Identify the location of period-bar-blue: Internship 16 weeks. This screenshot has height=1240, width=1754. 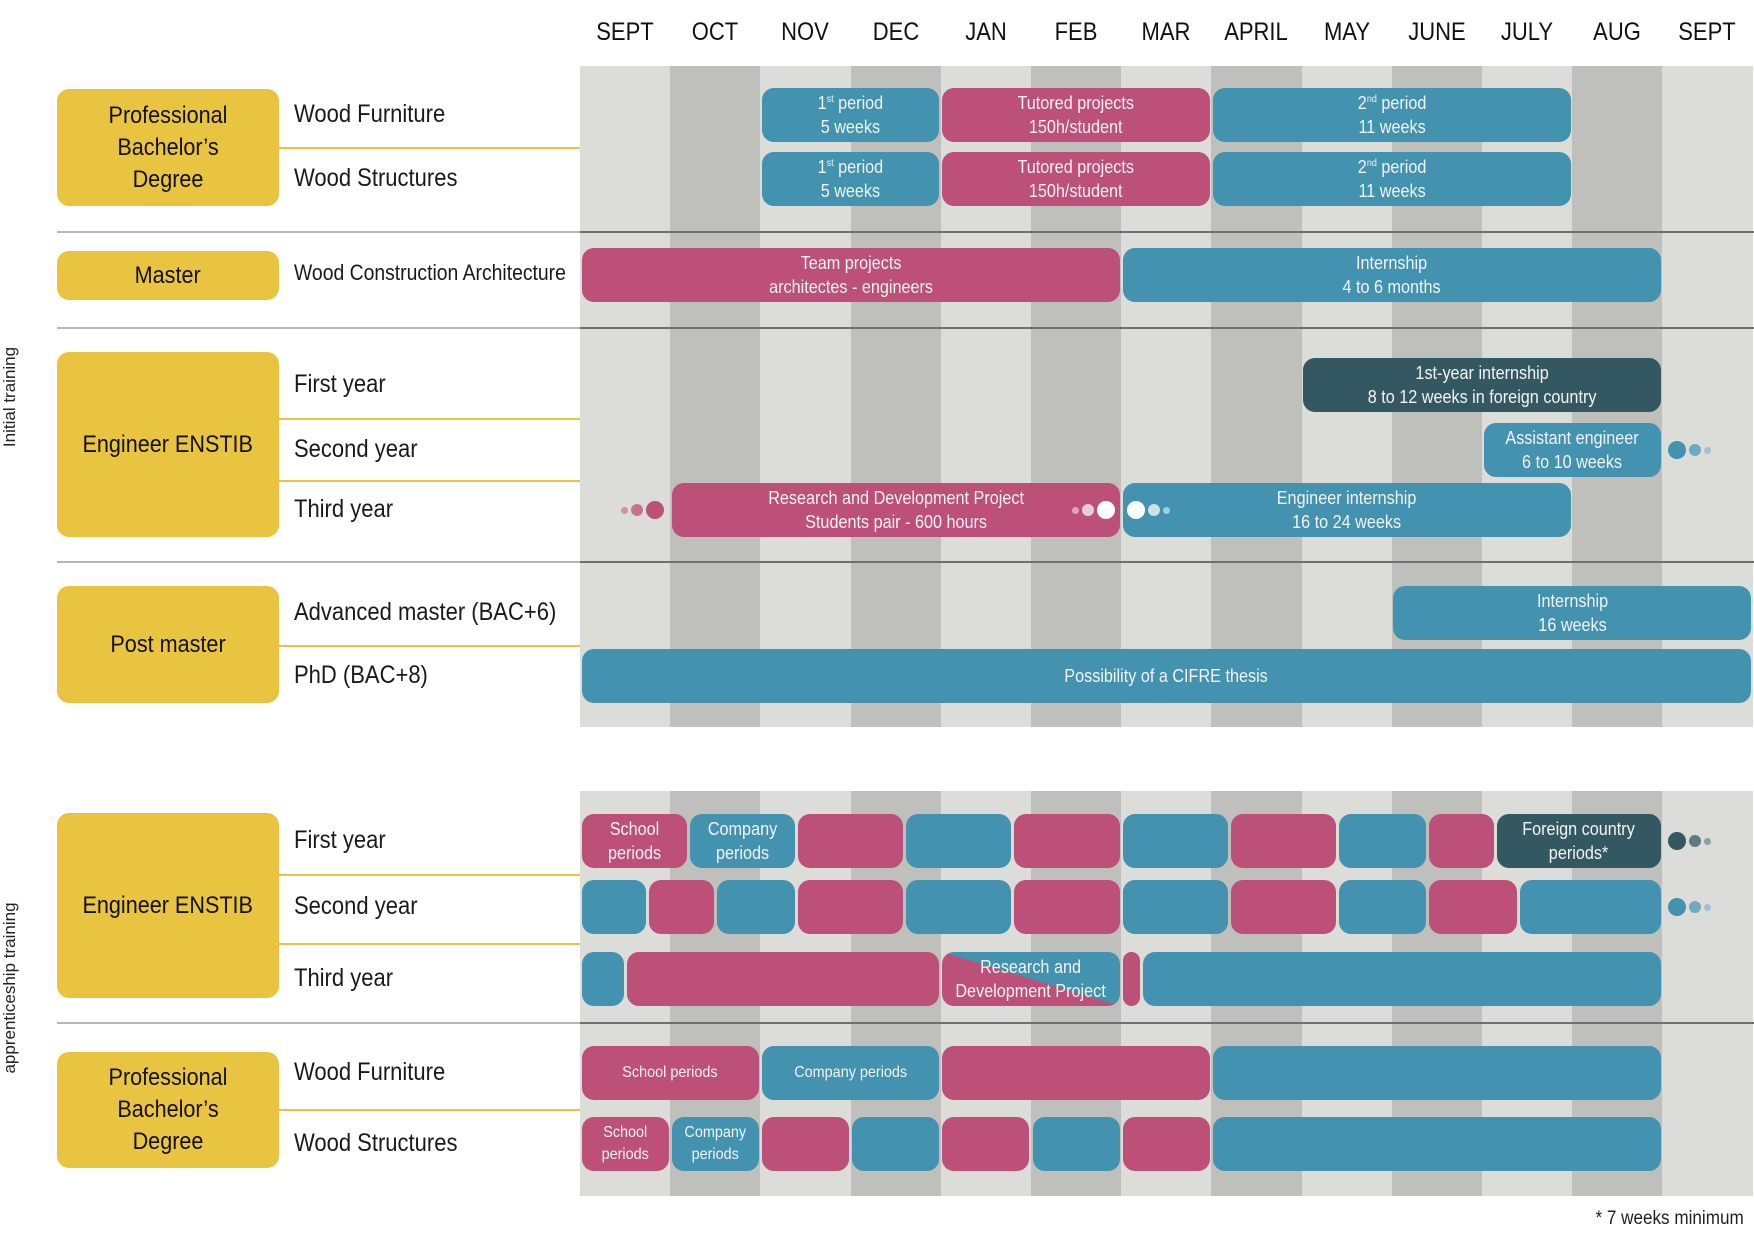
(1572, 613).